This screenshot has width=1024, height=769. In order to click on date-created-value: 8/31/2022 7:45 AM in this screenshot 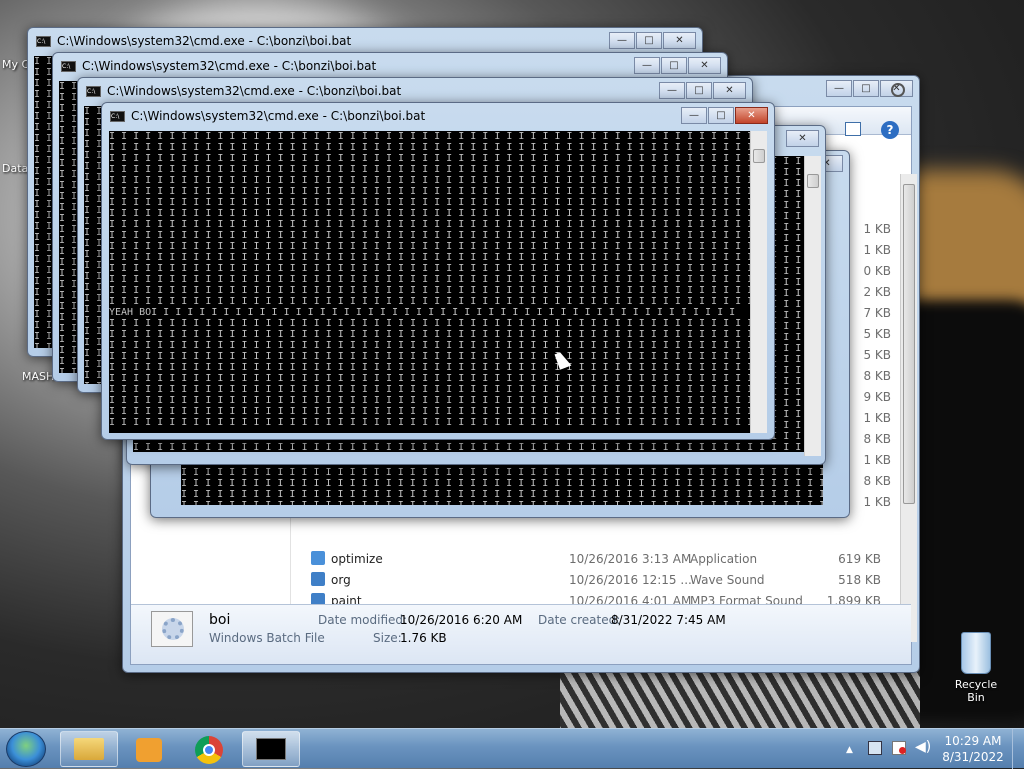, I will do `click(668, 620)`.